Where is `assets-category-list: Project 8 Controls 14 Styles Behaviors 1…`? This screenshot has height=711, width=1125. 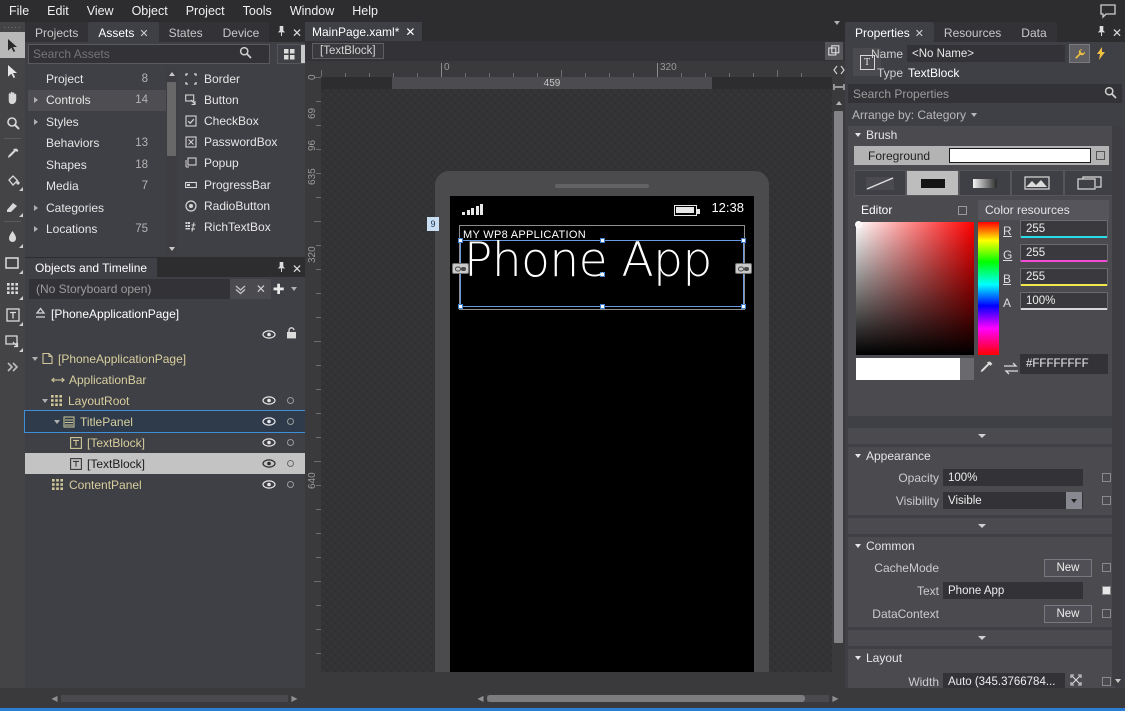 assets-category-list: Project 8 Controls 14 Styles Behaviors 1… is located at coordinates (97, 161).